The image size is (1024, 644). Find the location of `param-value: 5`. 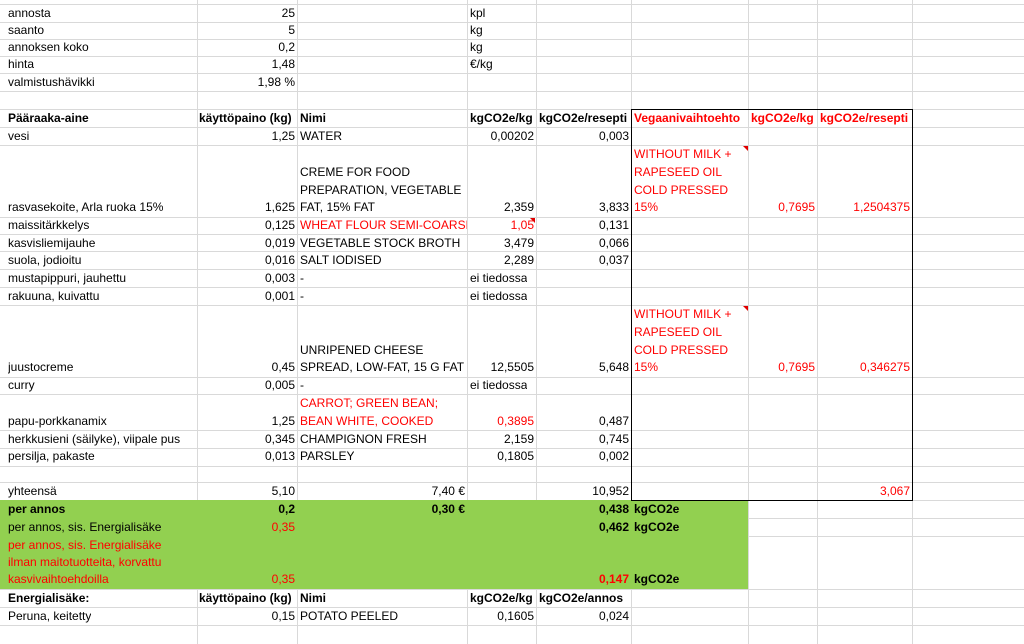

param-value: 5 is located at coordinates (246, 30).